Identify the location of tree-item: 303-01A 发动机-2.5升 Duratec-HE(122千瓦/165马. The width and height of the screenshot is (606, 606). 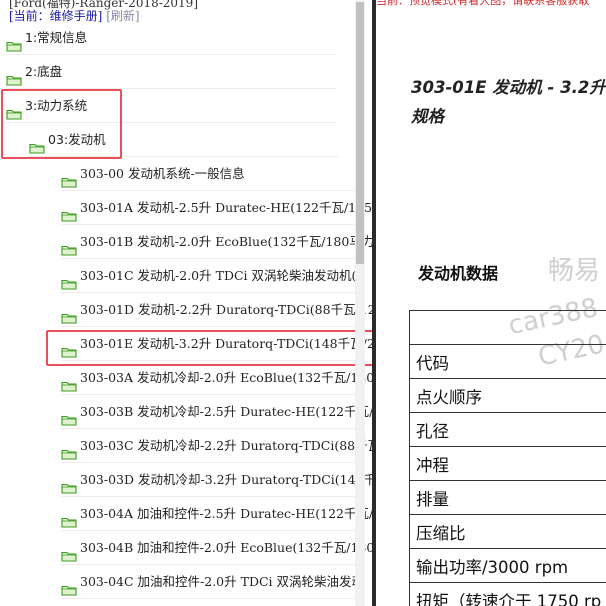
(216, 208).